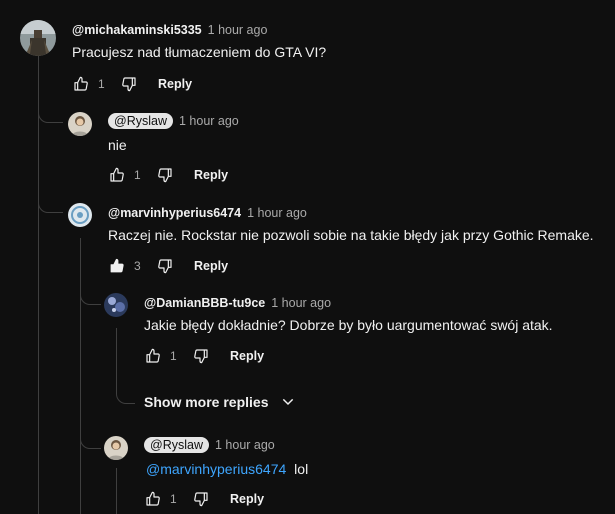  I want to click on comment-text: @marvinhyperius6474 lol, so click(227, 469).